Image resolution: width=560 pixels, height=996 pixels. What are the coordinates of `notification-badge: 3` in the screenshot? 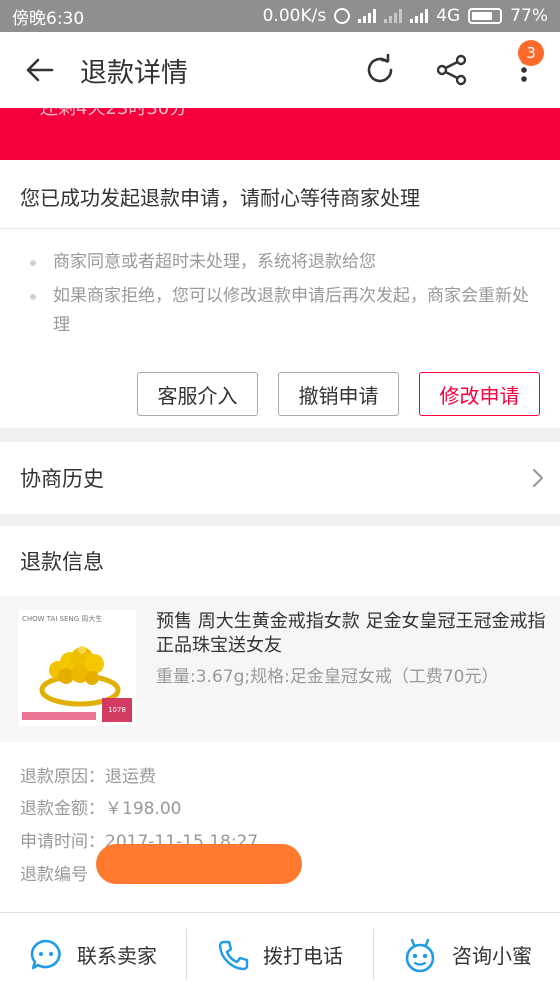 It's located at (531, 53).